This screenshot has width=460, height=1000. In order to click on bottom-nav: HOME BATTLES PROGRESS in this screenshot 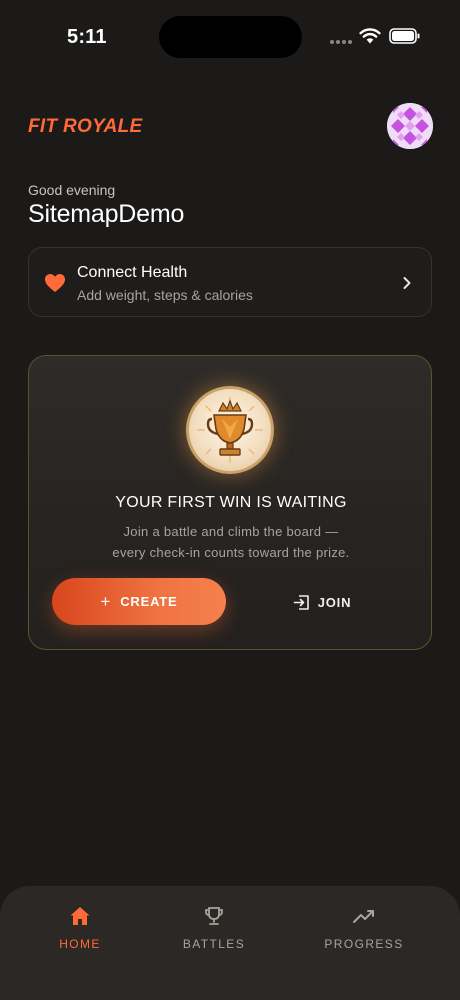, I will do `click(230, 943)`.